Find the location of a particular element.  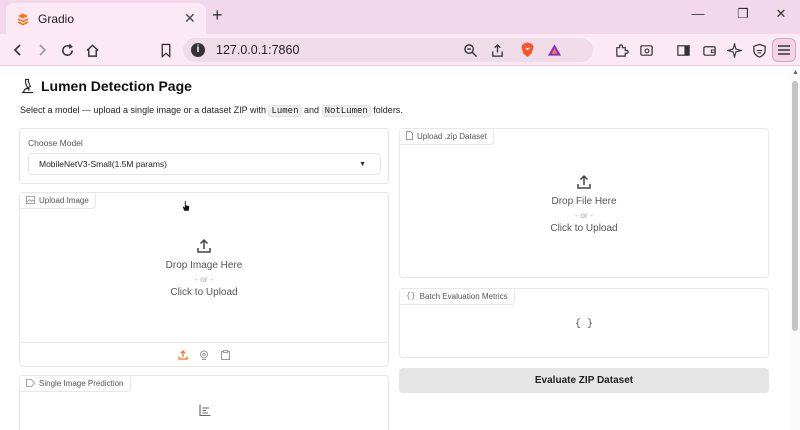

browser-tab-gradio: Gradio ✕ is located at coordinates (106, 18).